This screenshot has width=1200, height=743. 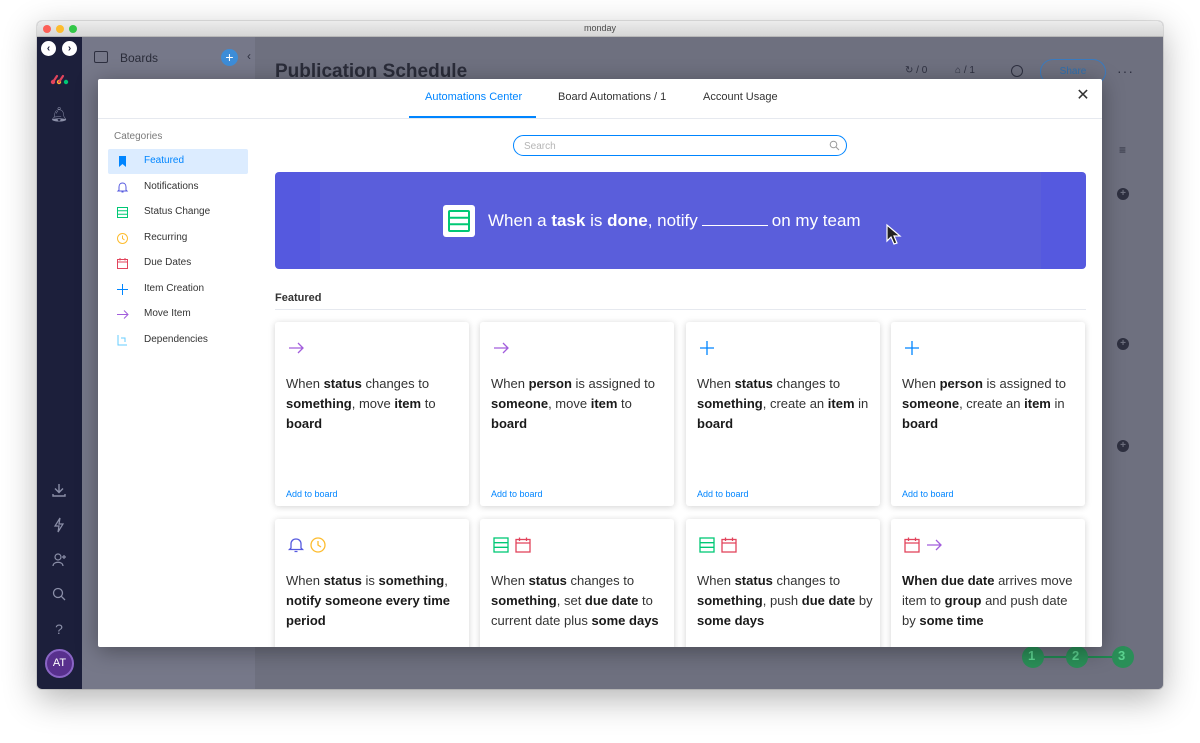 I want to click on category-dependencies: Dependencies, so click(x=178, y=340).